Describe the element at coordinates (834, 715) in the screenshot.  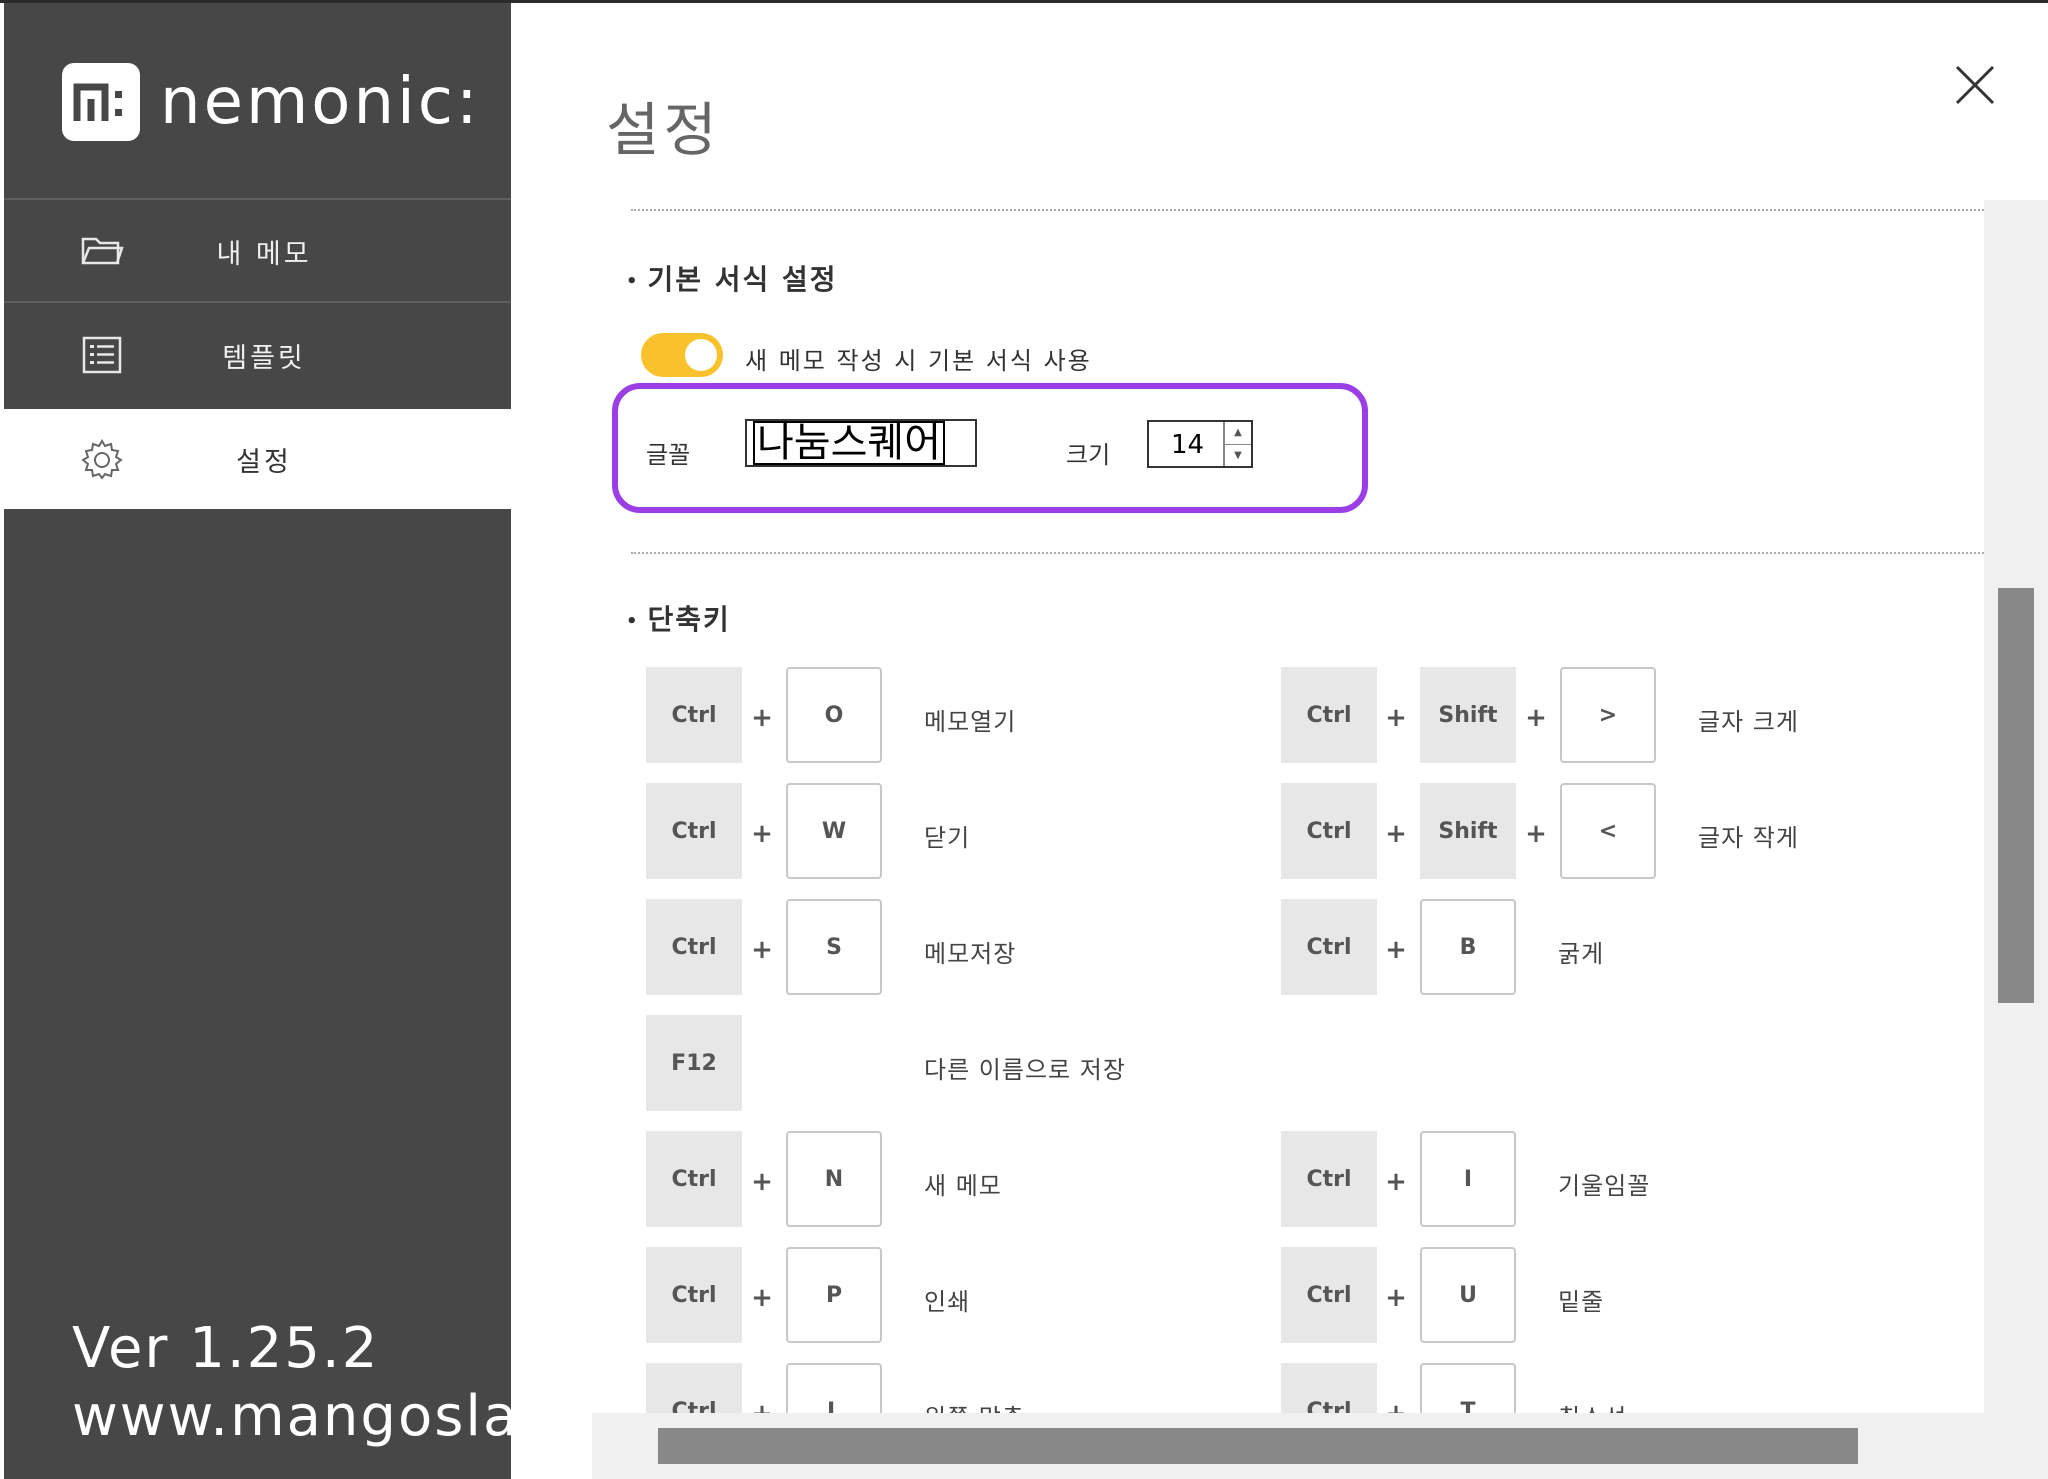
I see `key-cap: O` at that location.